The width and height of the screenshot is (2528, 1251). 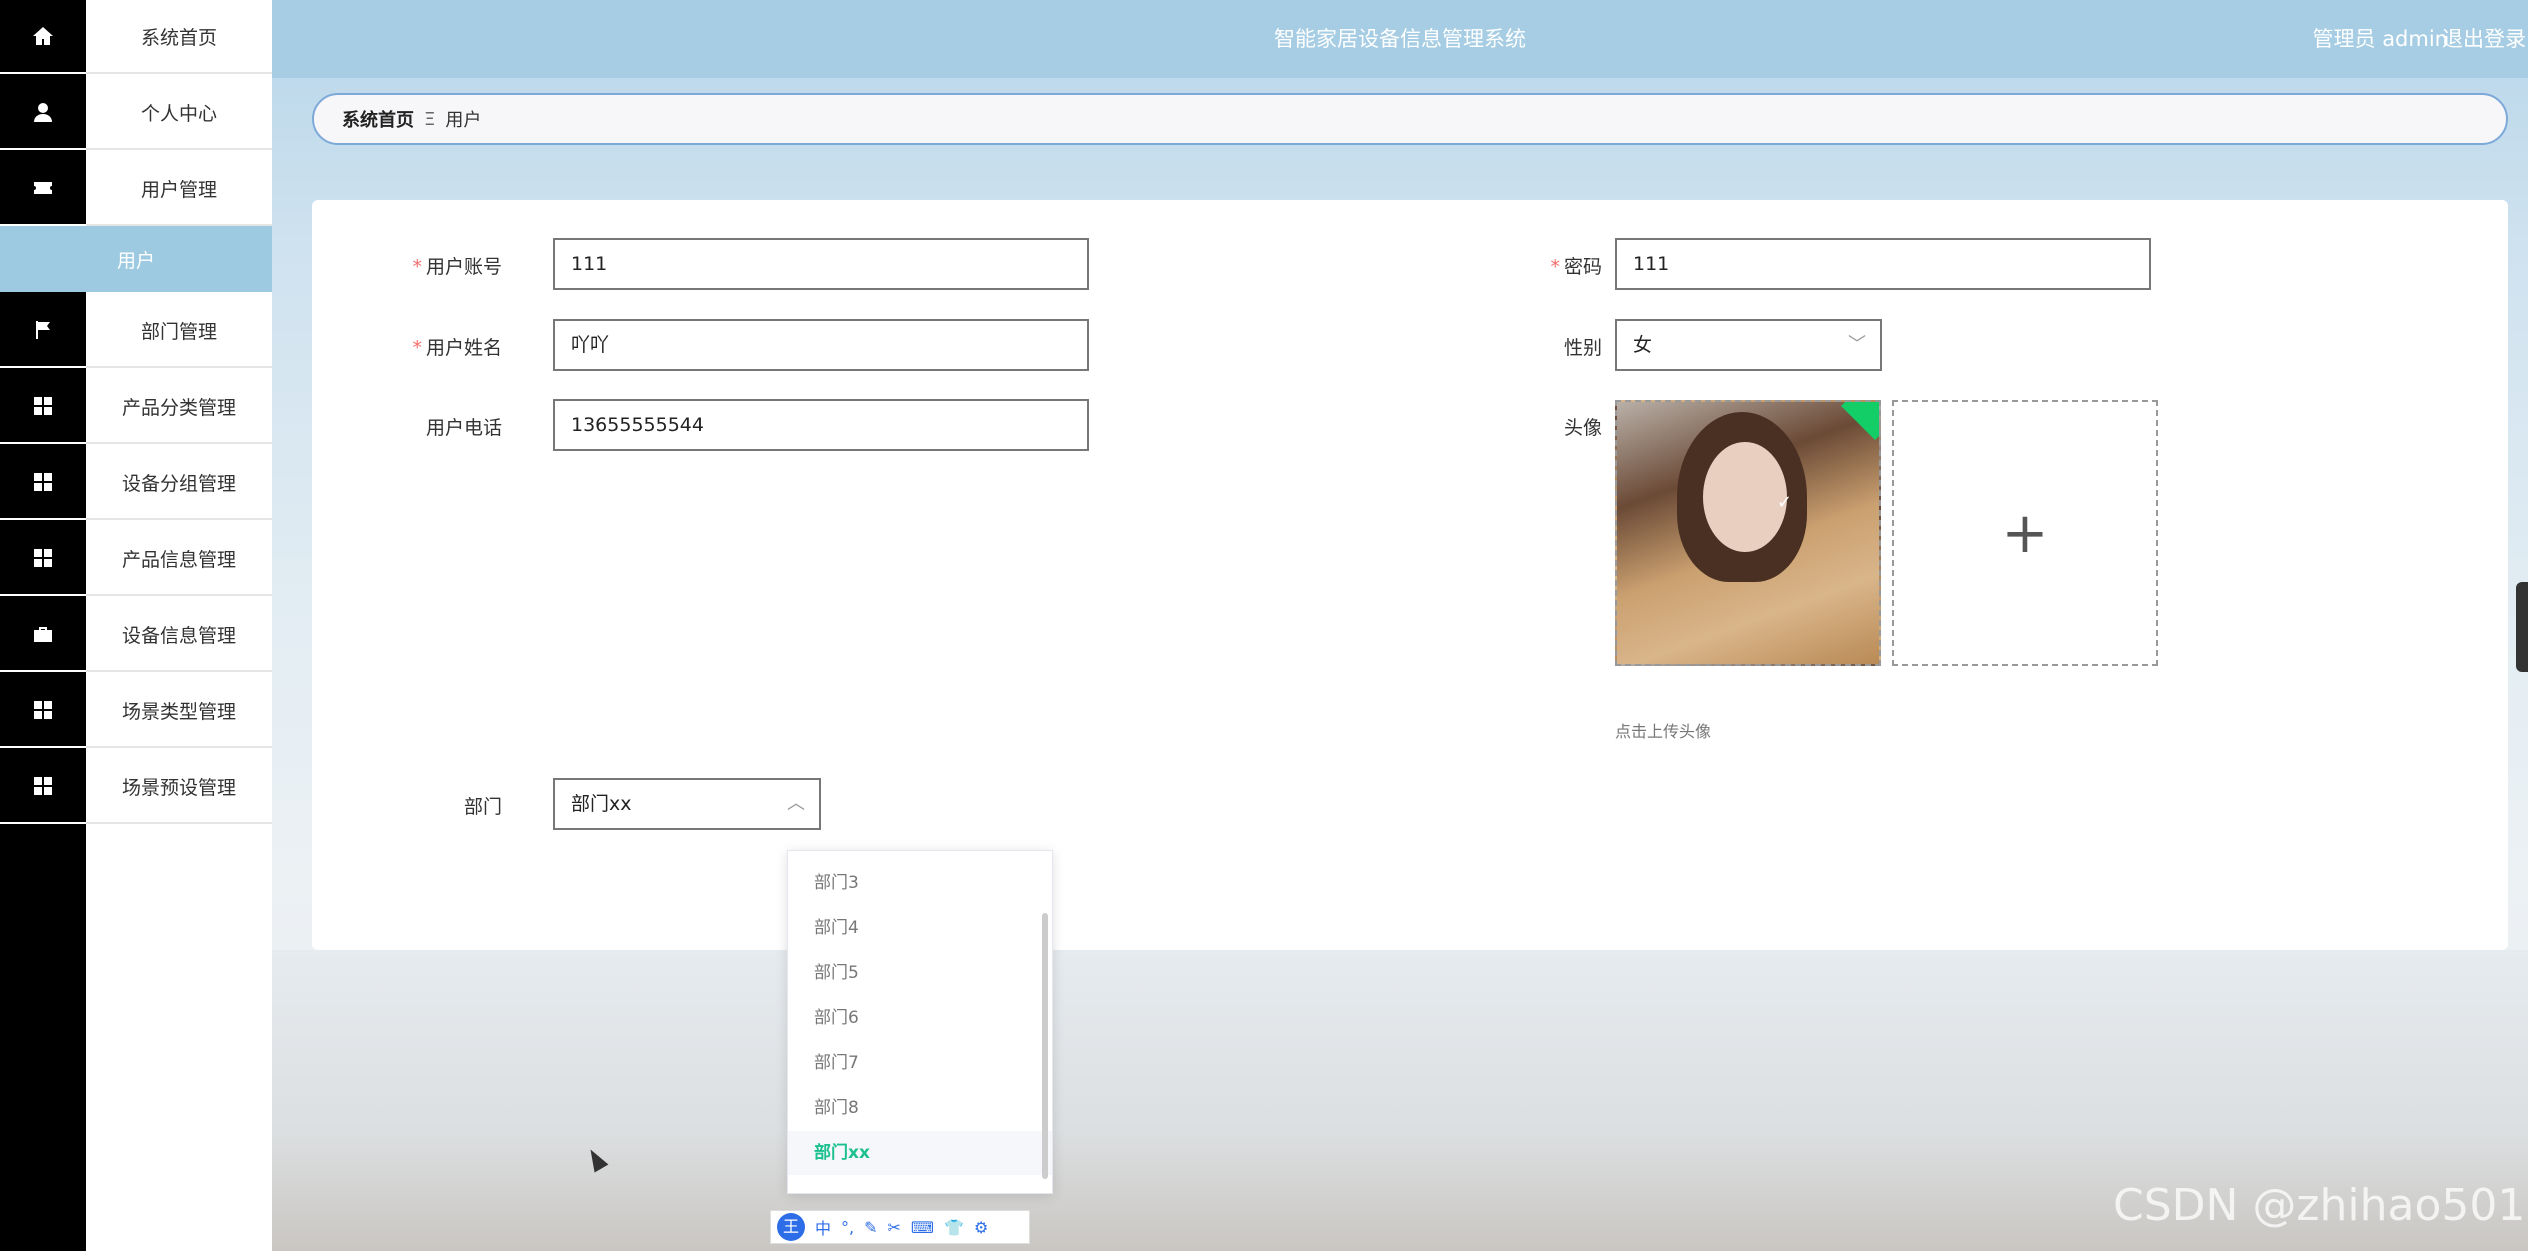 What do you see at coordinates (136, 259) in the screenshot?
I see `sidebar-subitem-user: 用户` at bounding box center [136, 259].